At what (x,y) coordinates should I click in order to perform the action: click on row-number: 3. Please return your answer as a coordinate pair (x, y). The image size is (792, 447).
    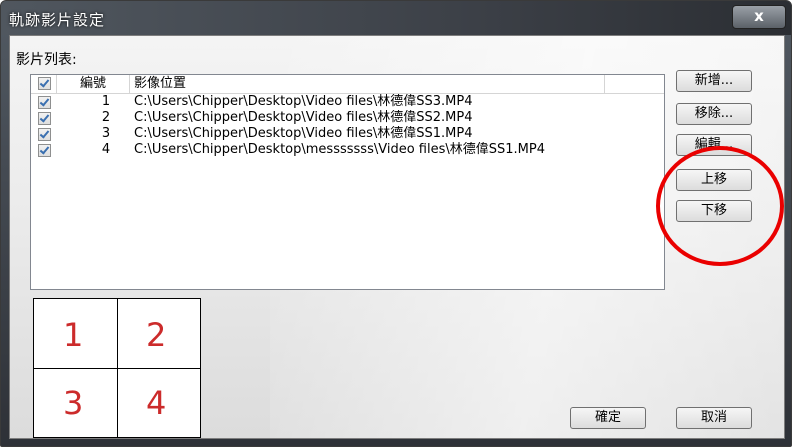
    Looking at the image, I should click on (106, 133).